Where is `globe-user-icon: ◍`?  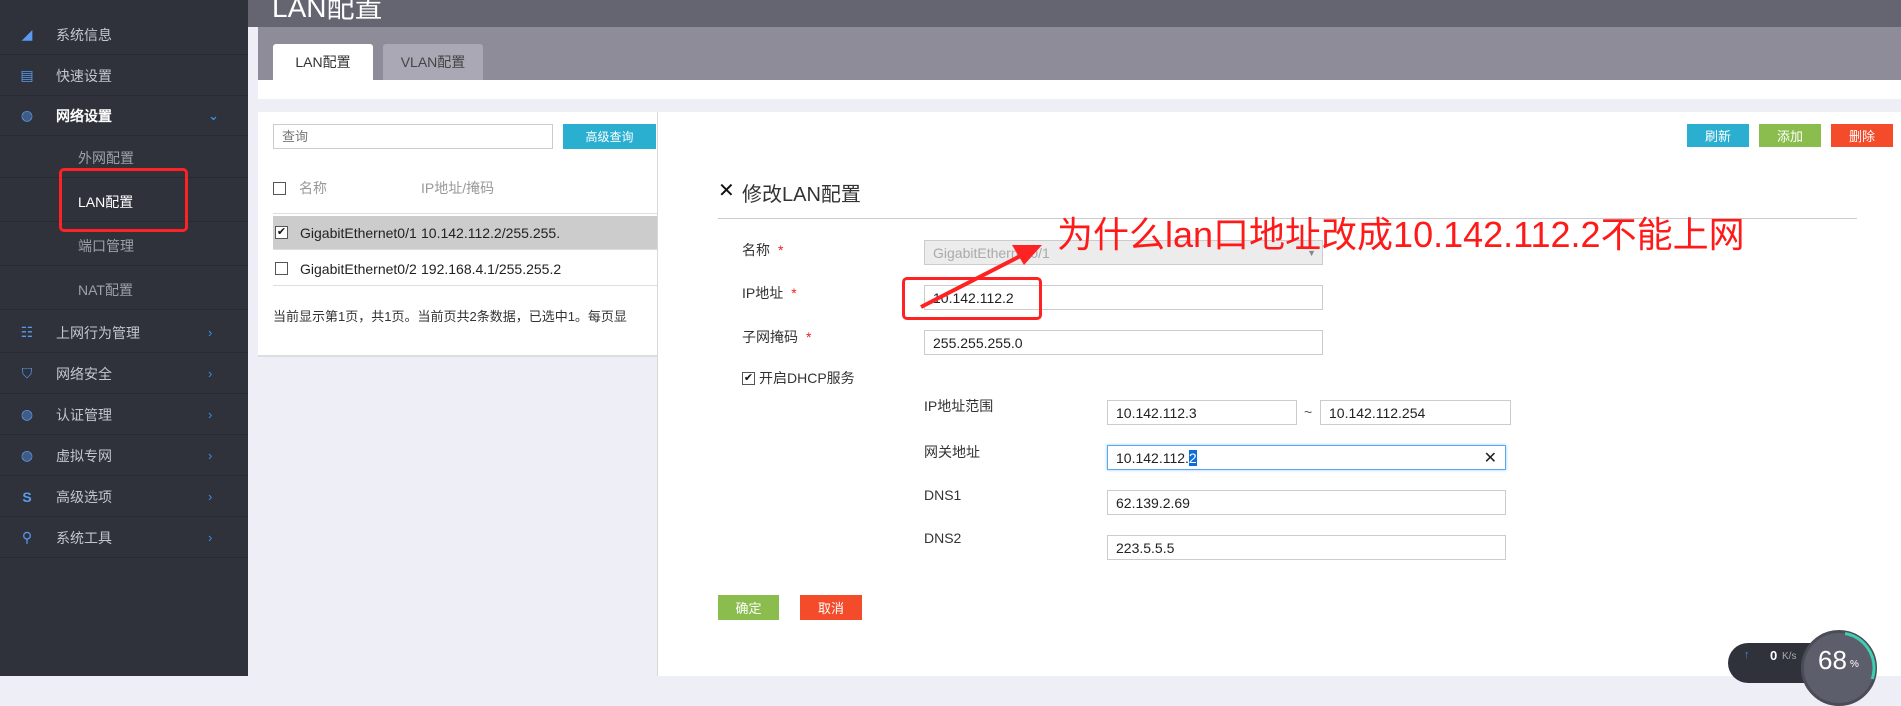 globe-user-icon: ◍ is located at coordinates (27, 455).